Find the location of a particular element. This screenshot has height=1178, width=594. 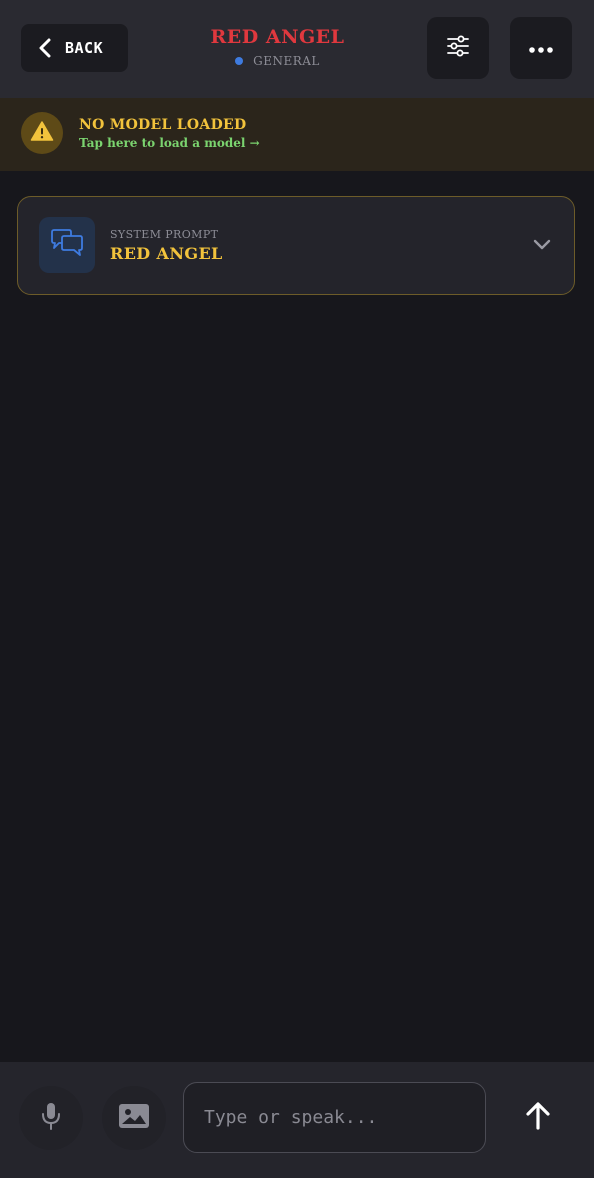

sliders-icon is located at coordinates (458, 48).